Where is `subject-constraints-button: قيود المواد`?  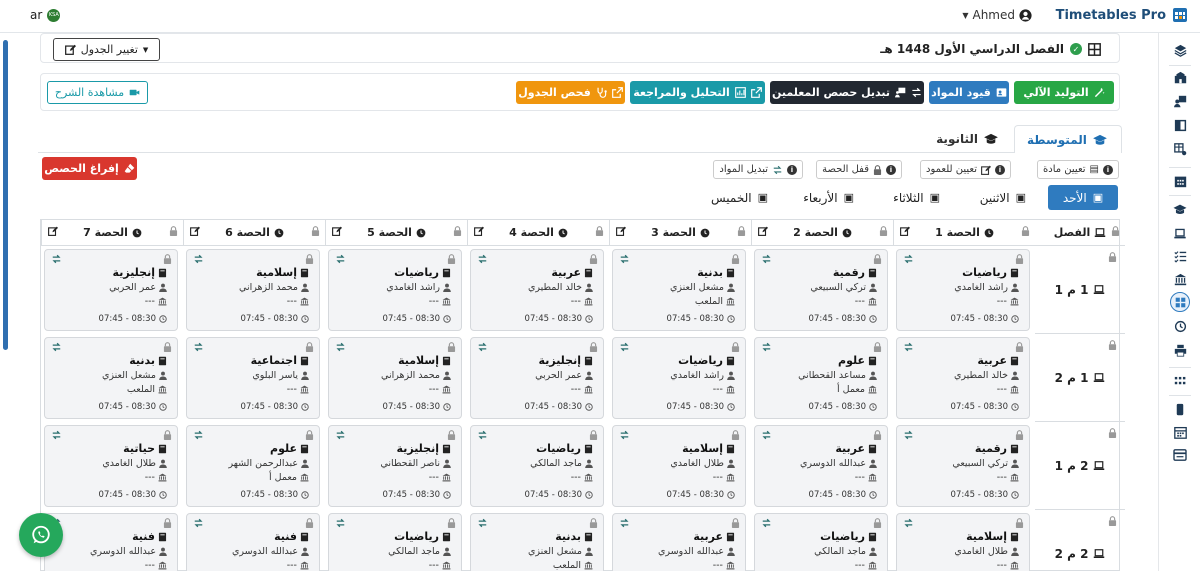
subject-constraints-button: قيود المواد is located at coordinates (969, 92).